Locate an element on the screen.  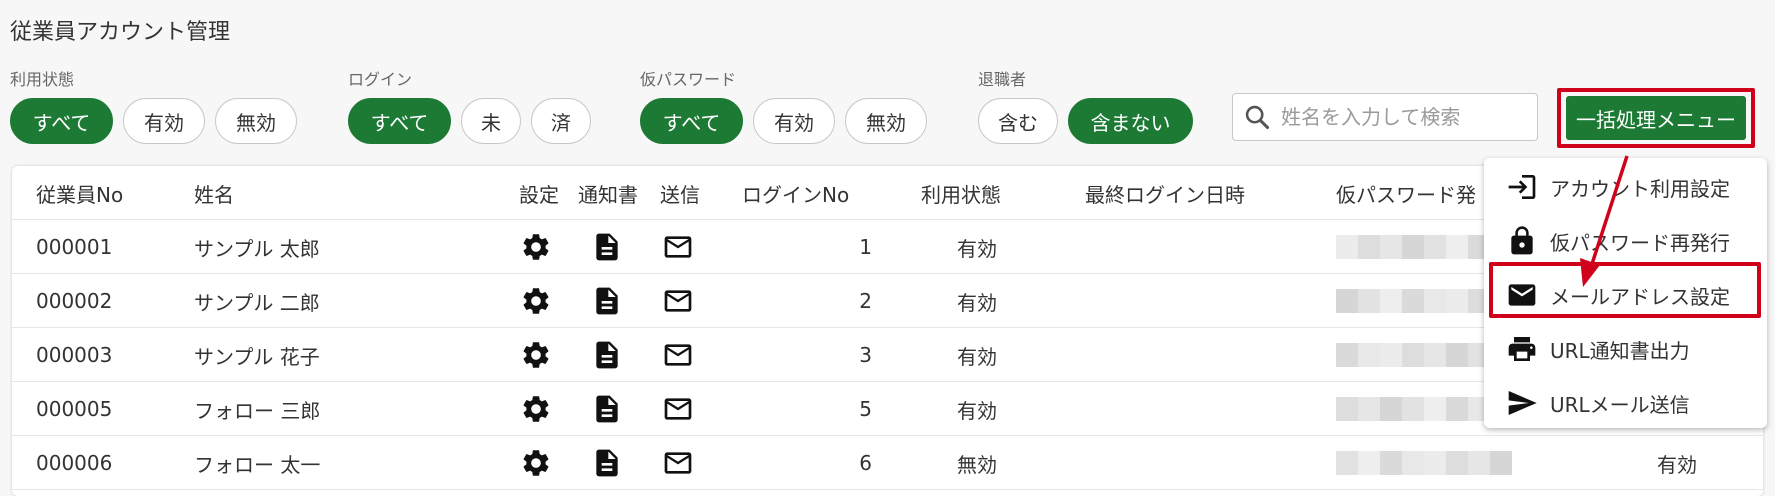
filter-login: ログイン すべて 未 済 is located at coordinates (469, 107).